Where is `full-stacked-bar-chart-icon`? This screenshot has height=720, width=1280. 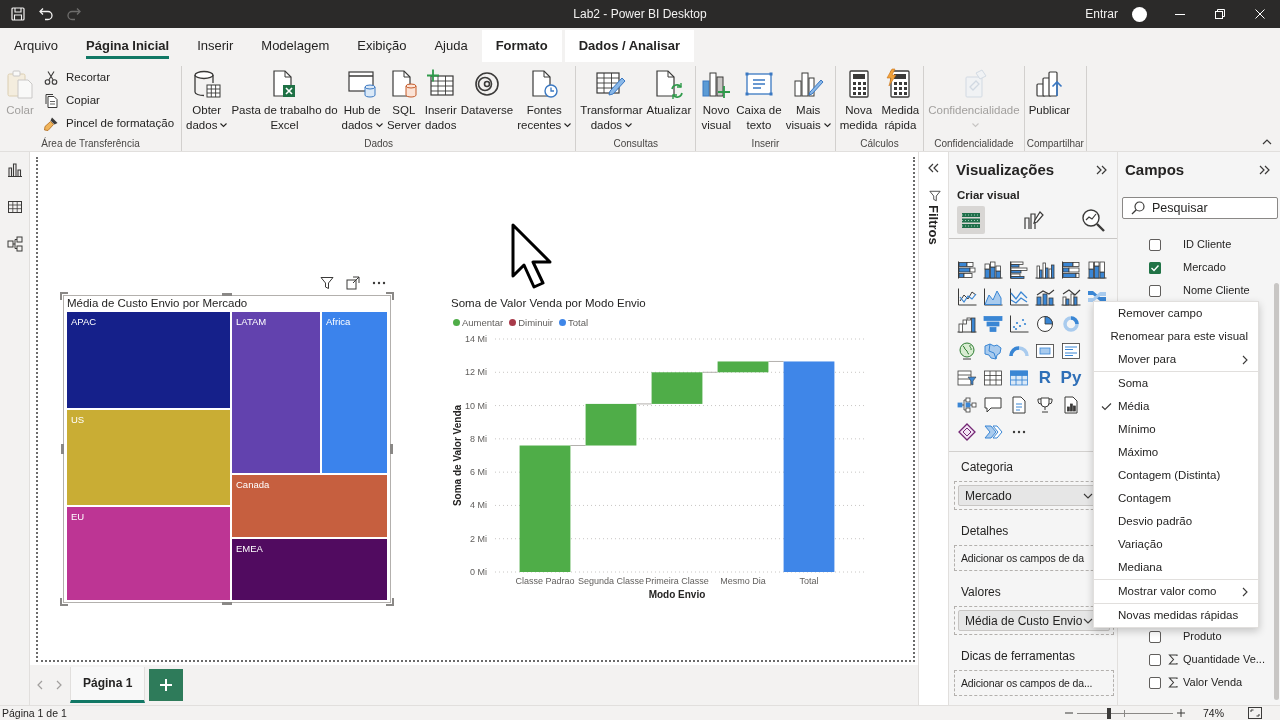
full-stacked-bar-chart-icon is located at coordinates (1071, 269).